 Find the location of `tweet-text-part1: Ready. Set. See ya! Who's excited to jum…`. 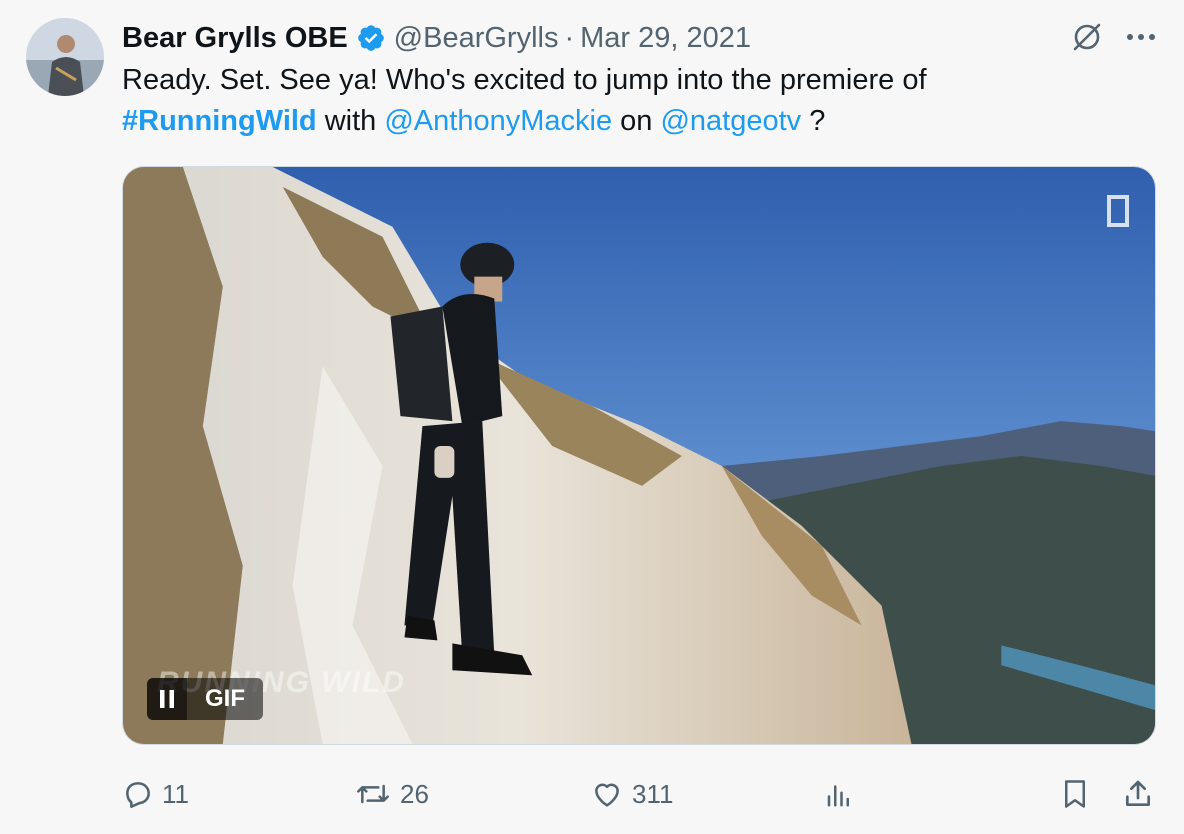

tweet-text-part1: Ready. Set. See ya! Who's excited to jum… is located at coordinates (524, 80).